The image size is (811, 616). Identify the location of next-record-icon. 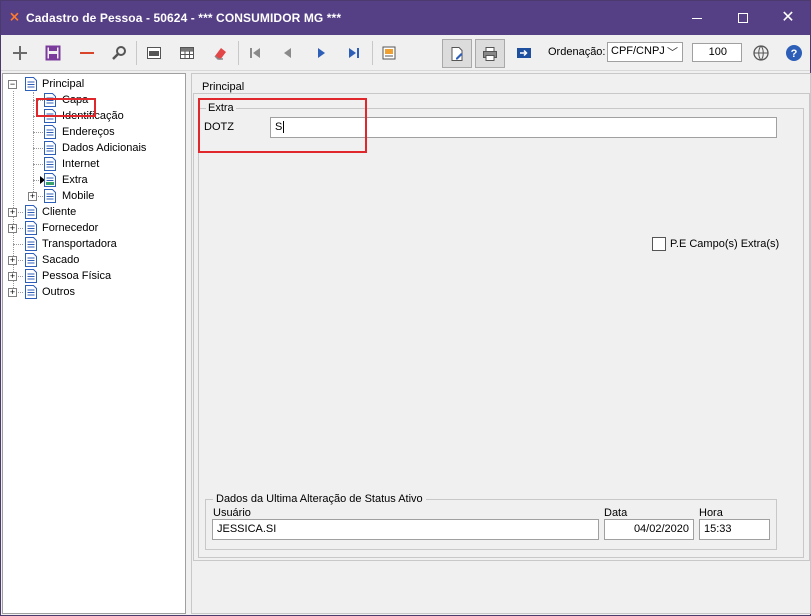
(321, 53).